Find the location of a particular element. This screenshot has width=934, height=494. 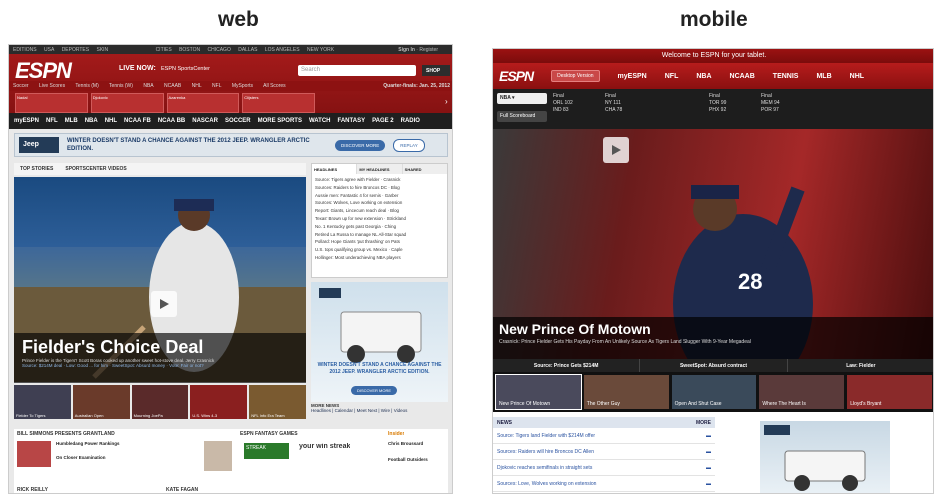

insider-story: Football Outsiders is located at coordinates (408, 459).